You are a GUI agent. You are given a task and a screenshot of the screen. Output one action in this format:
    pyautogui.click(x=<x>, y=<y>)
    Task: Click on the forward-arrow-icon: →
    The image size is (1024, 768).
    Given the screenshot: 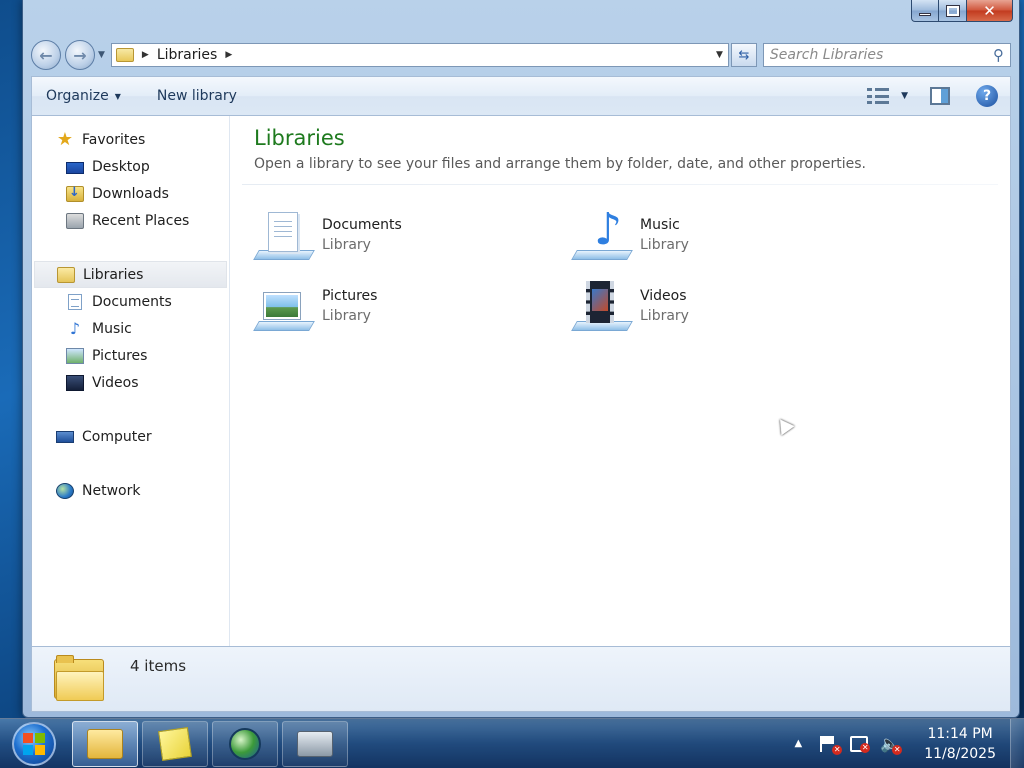 What is the action you would take?
    pyautogui.click(x=80, y=55)
    